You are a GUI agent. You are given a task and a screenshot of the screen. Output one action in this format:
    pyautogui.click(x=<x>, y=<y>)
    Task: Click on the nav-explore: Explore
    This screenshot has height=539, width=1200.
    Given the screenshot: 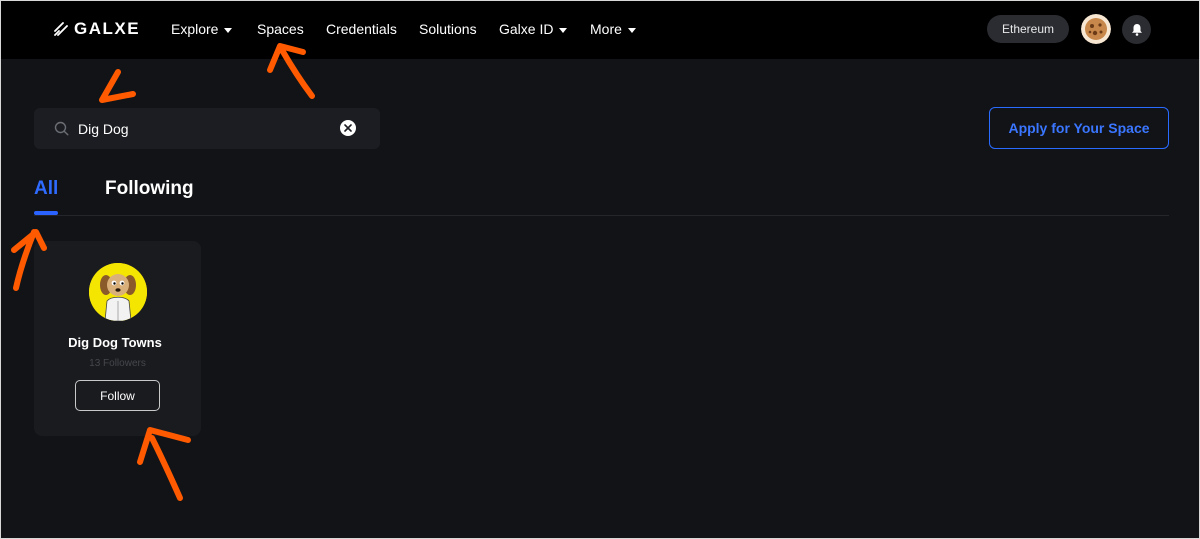 What is the action you would take?
    pyautogui.click(x=202, y=29)
    